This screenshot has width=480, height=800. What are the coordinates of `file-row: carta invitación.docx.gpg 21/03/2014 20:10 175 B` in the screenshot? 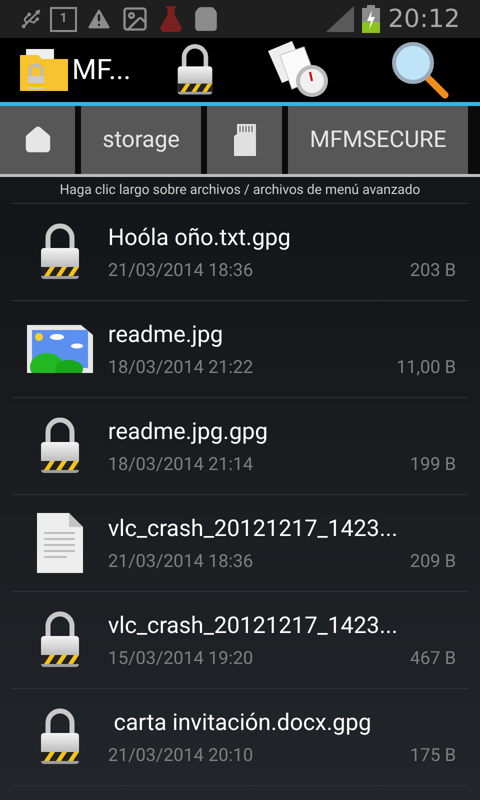 It's located at (240, 737).